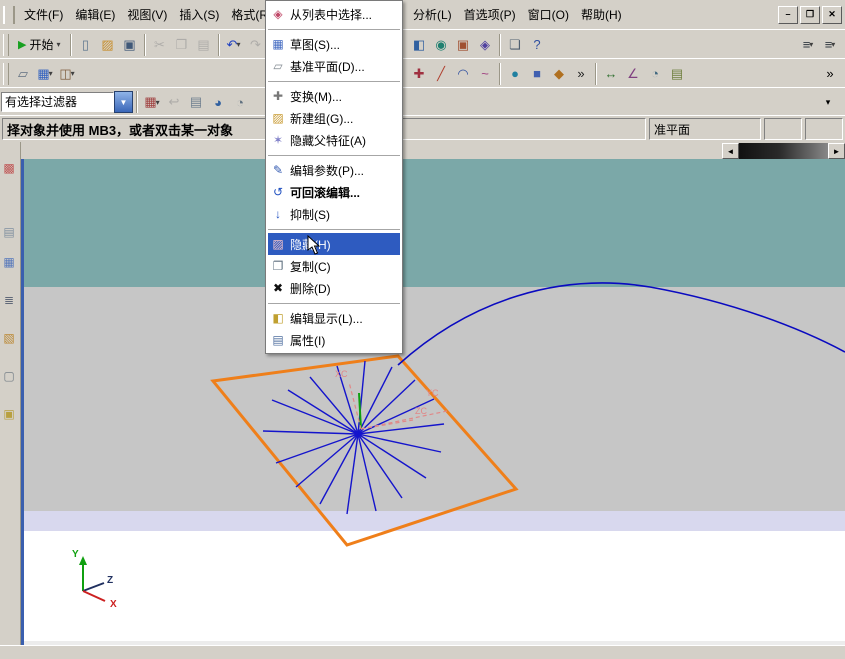 The width and height of the screenshot is (845, 659). I want to click on context-menu-item: ✶ 隐藏父特征(A), so click(334, 140).